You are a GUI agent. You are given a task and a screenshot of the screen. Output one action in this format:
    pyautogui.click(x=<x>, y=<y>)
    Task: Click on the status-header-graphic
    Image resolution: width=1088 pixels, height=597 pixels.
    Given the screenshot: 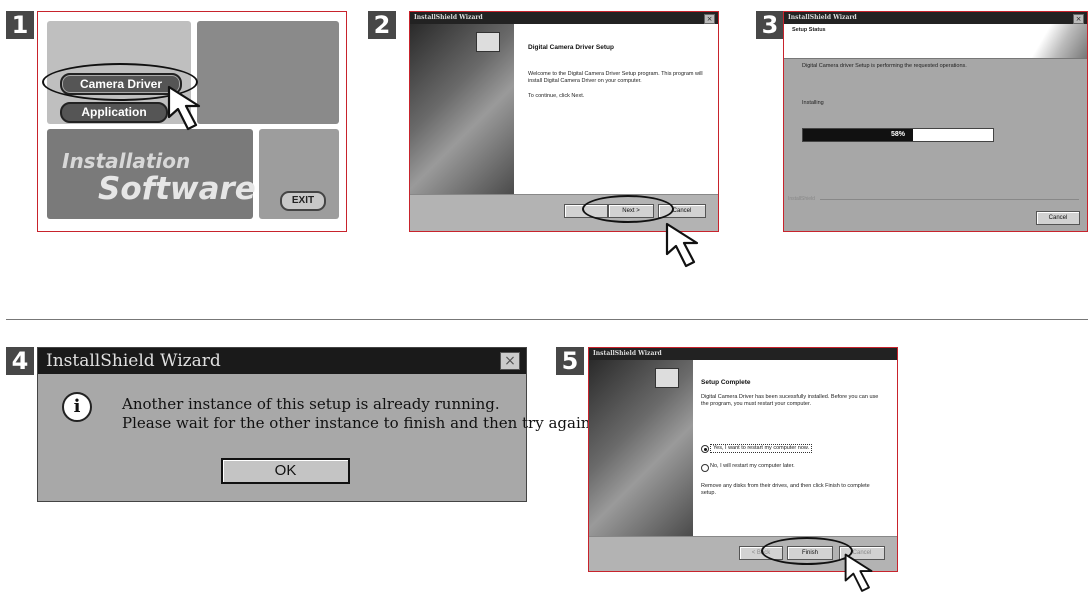 What is the action you would take?
    pyautogui.click(x=1057, y=41)
    